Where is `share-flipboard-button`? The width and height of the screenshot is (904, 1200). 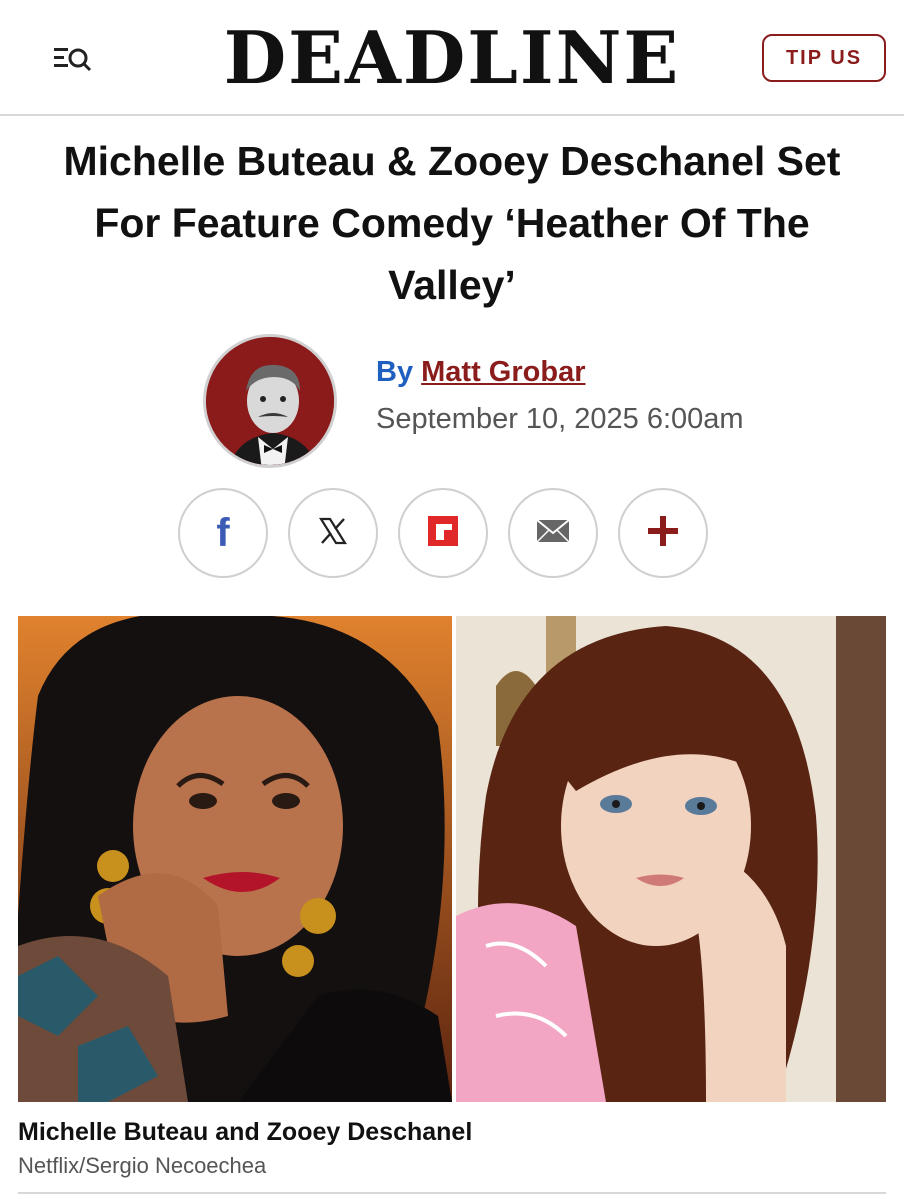 share-flipboard-button is located at coordinates (443, 533).